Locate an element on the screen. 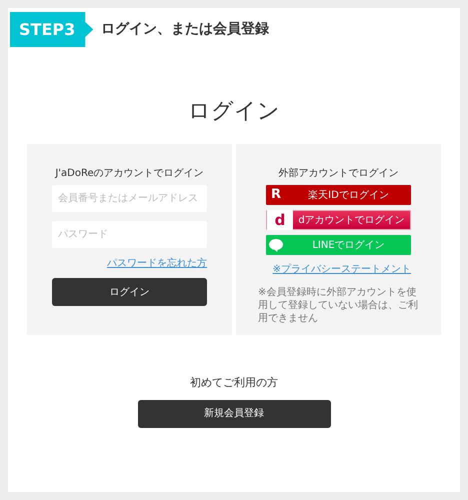 Image resolution: width=468 pixels, height=500 pixels. docomo-login-button: d dアカウントでログイン is located at coordinates (338, 220).